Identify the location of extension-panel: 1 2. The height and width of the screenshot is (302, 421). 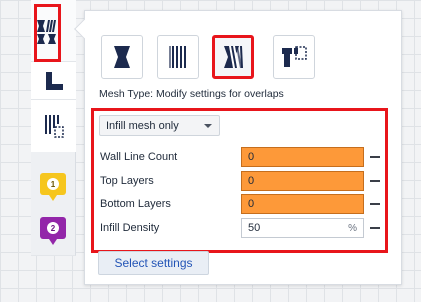
(53, 204).